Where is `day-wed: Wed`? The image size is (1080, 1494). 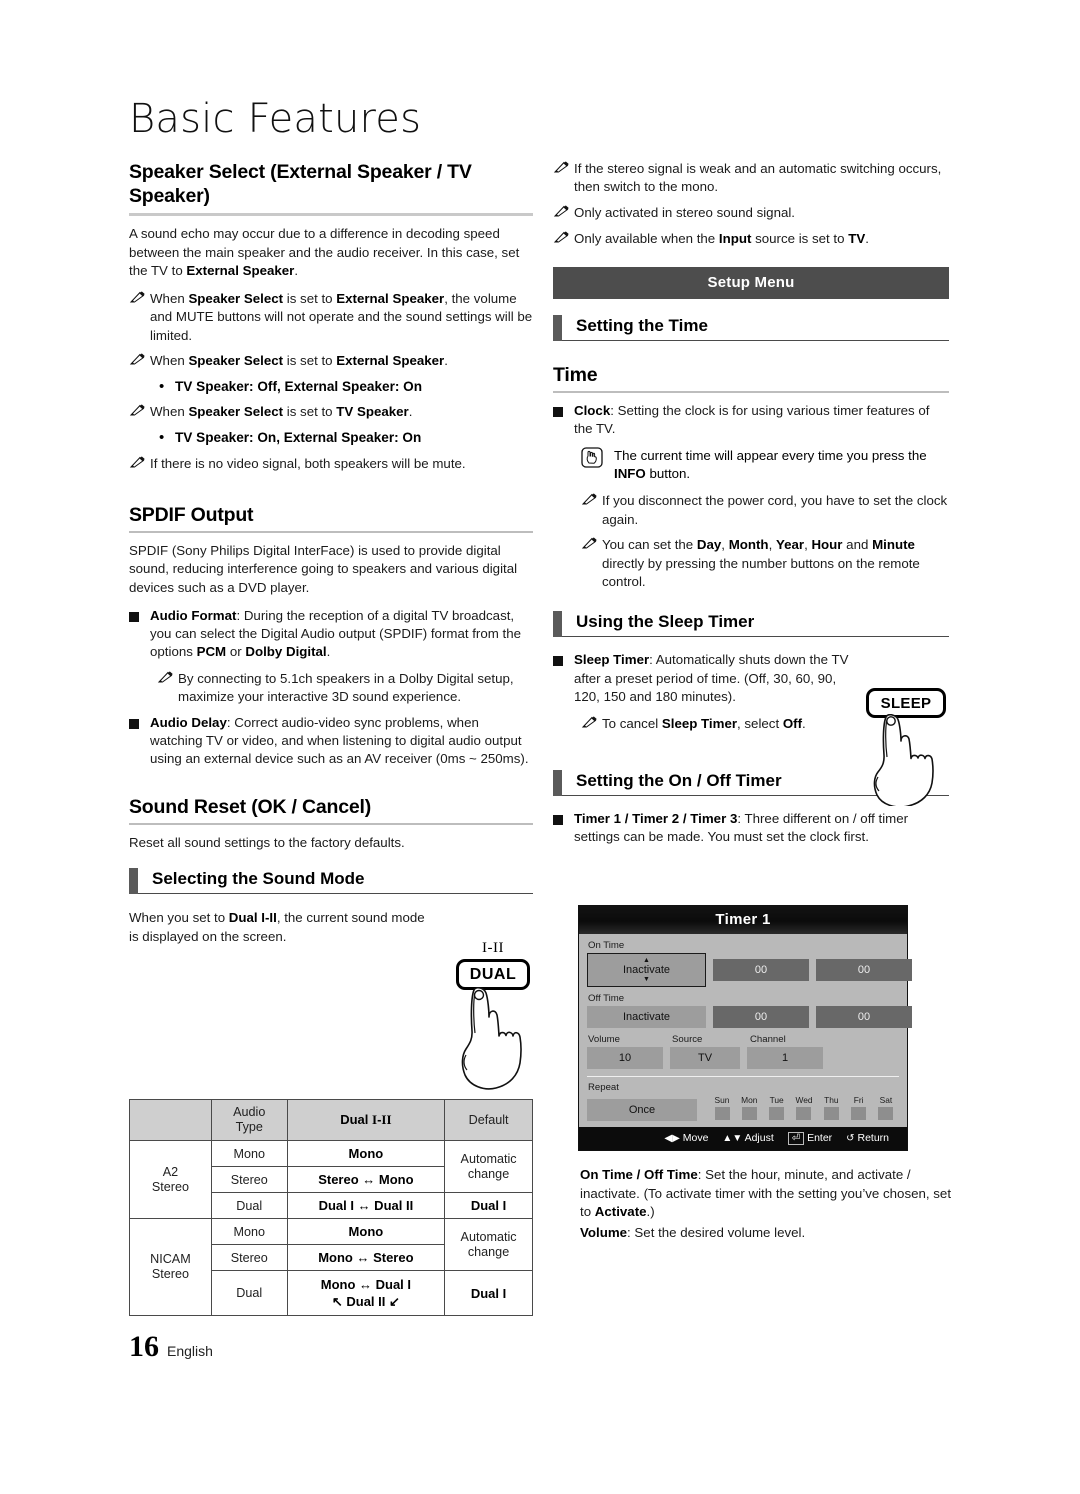
day-wed: Wed is located at coordinates (804, 1107).